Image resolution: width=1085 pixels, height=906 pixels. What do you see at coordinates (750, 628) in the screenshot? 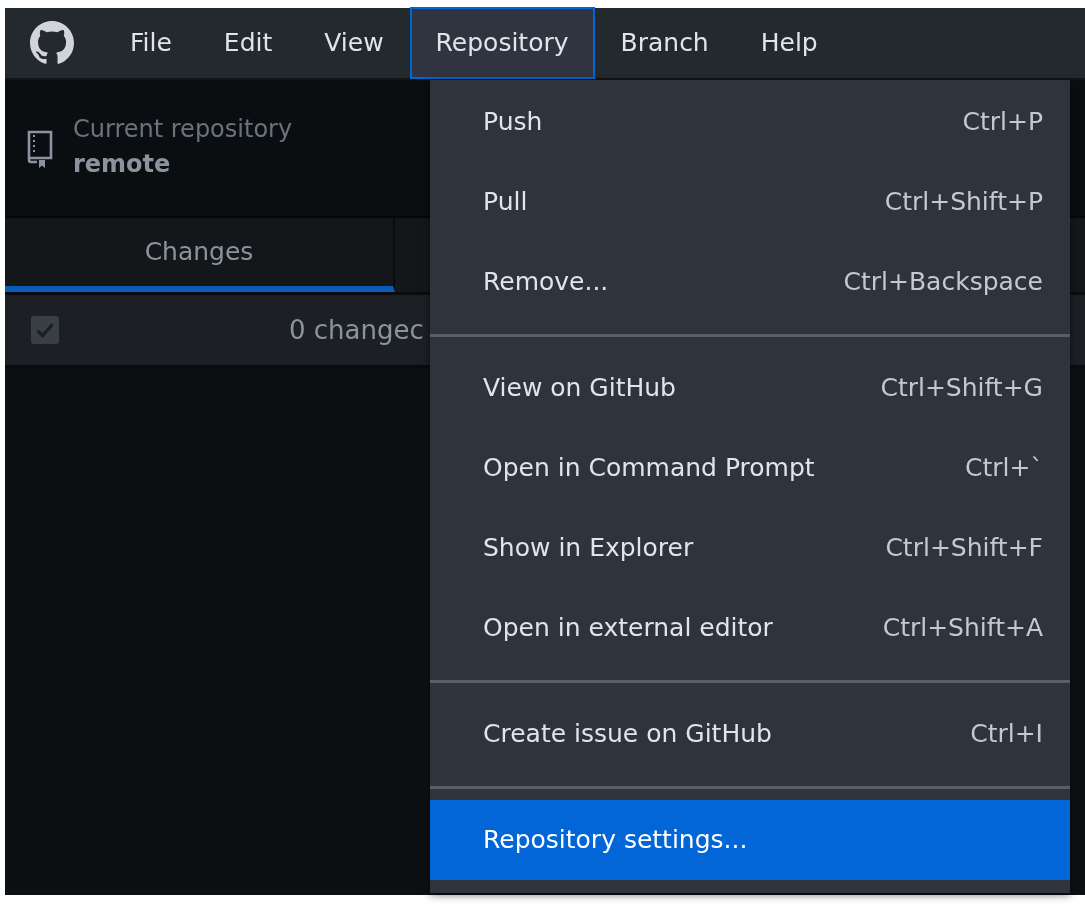
I see `menu-item: Open in external editor Ctrl+Shift+A` at bounding box center [750, 628].